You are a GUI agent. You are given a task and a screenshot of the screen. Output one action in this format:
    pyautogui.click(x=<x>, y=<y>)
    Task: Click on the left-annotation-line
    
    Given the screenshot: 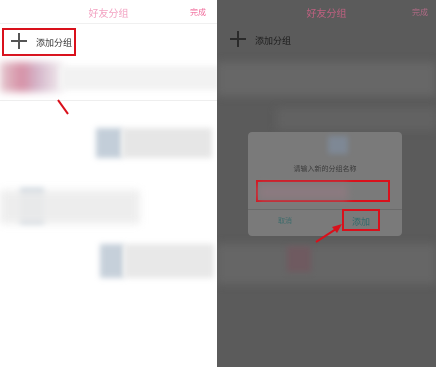 What is the action you would take?
    pyautogui.click(x=63, y=107)
    